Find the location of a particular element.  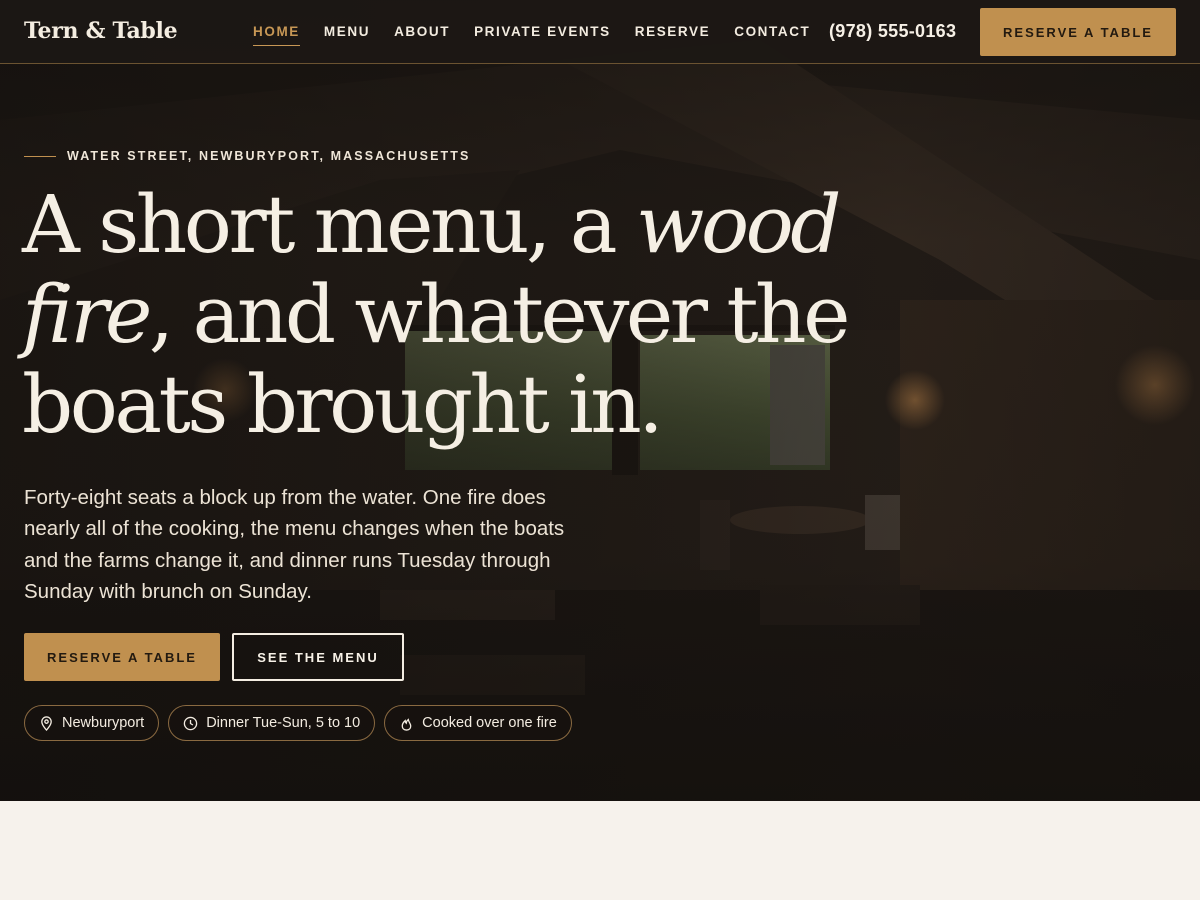

map-pin-icon is located at coordinates (46, 723).